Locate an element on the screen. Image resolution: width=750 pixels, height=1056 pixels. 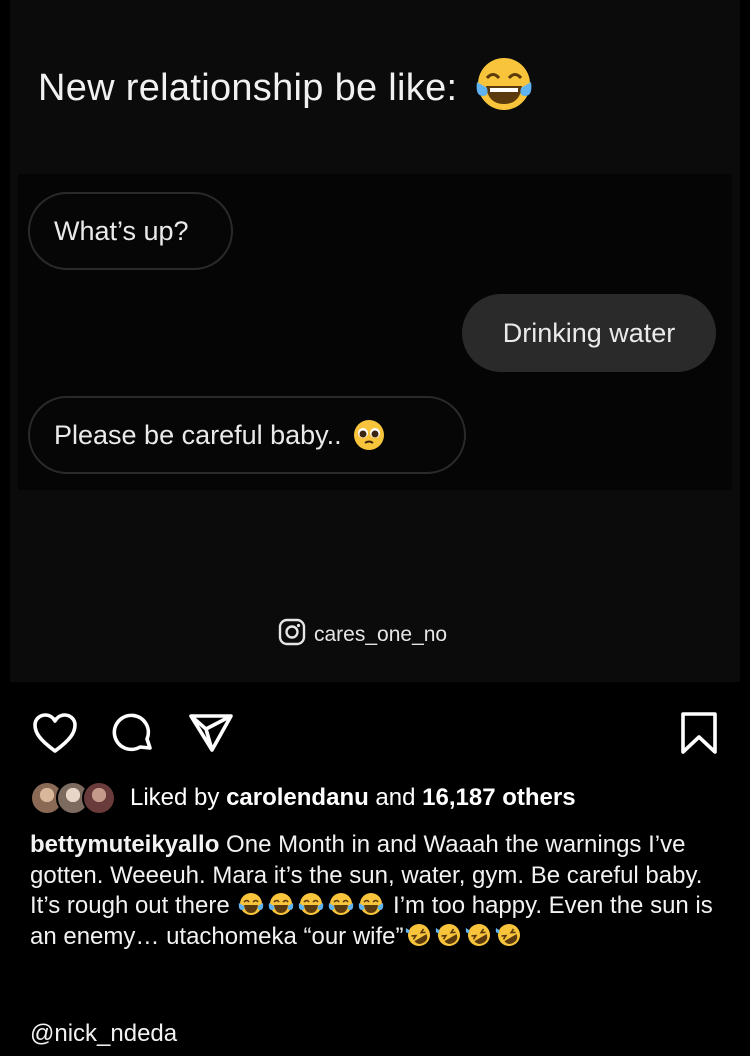
meme-headline: New relationship be like: is located at coordinates (287, 90).